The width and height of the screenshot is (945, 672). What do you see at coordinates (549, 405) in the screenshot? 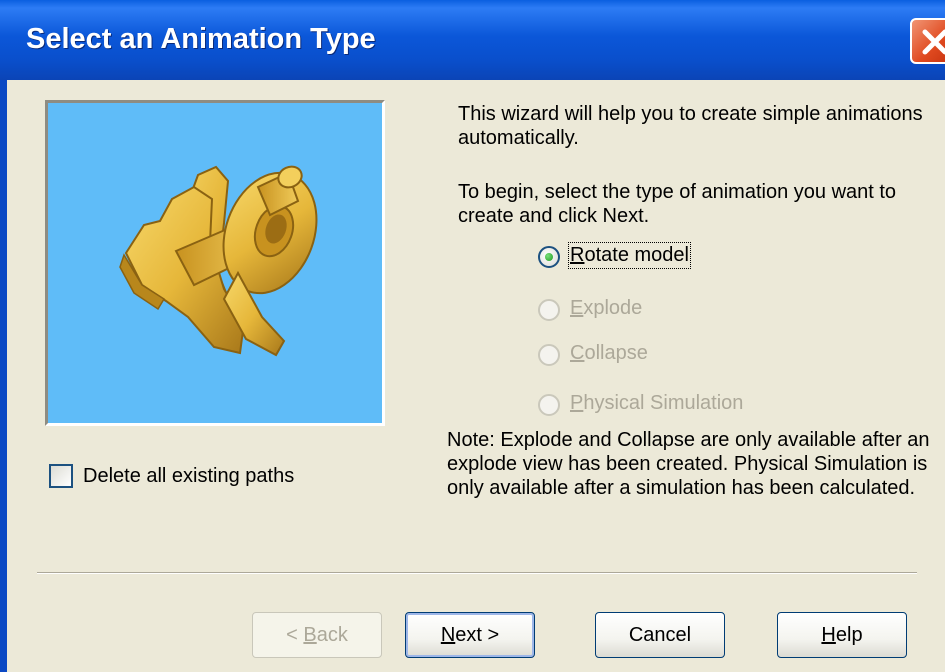
I see `radio-button-physical-simulation` at bounding box center [549, 405].